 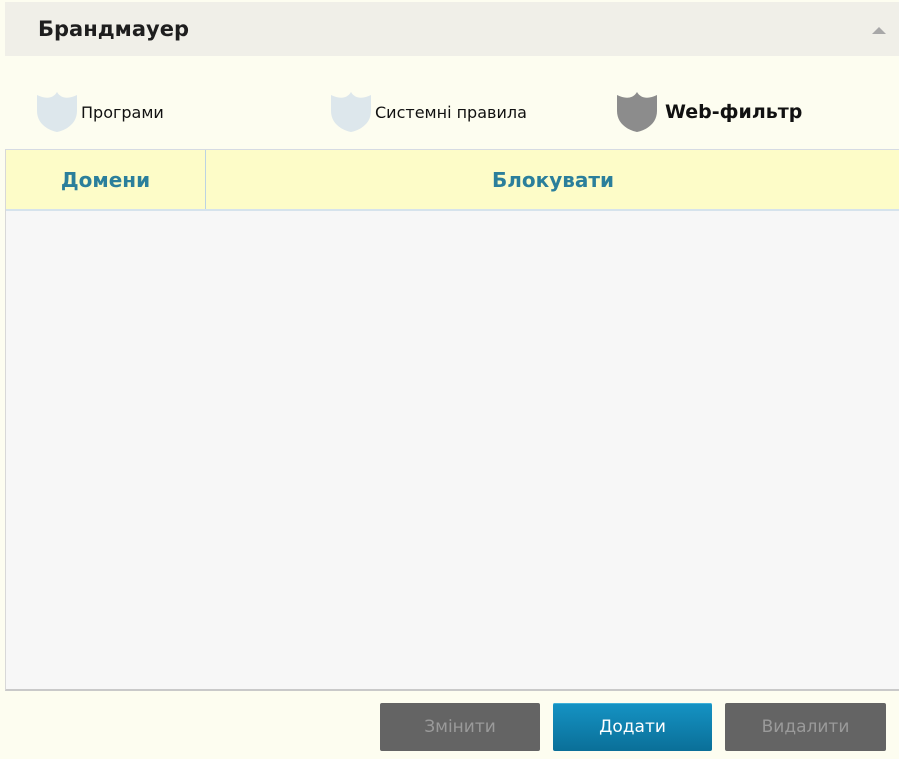 I want to click on column-header-domains: Домени, so click(x=106, y=179).